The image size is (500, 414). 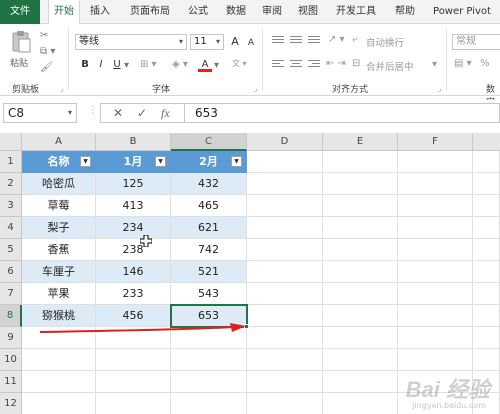 I want to click on font-launcher-icon: ⌟, so click(x=255, y=89).